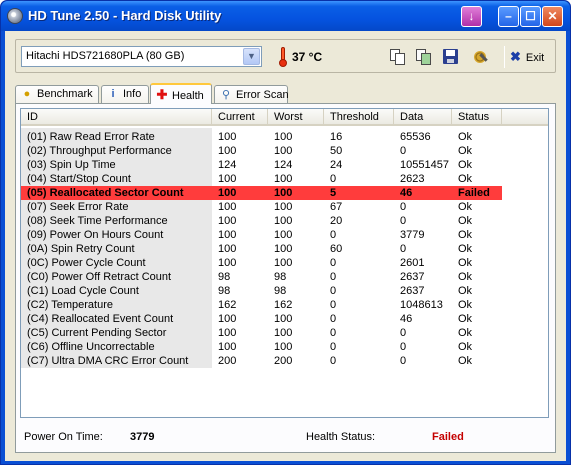 Image resolution: width=571 pixels, height=465 pixels. I want to click on maximize-button: ☐, so click(530, 16).